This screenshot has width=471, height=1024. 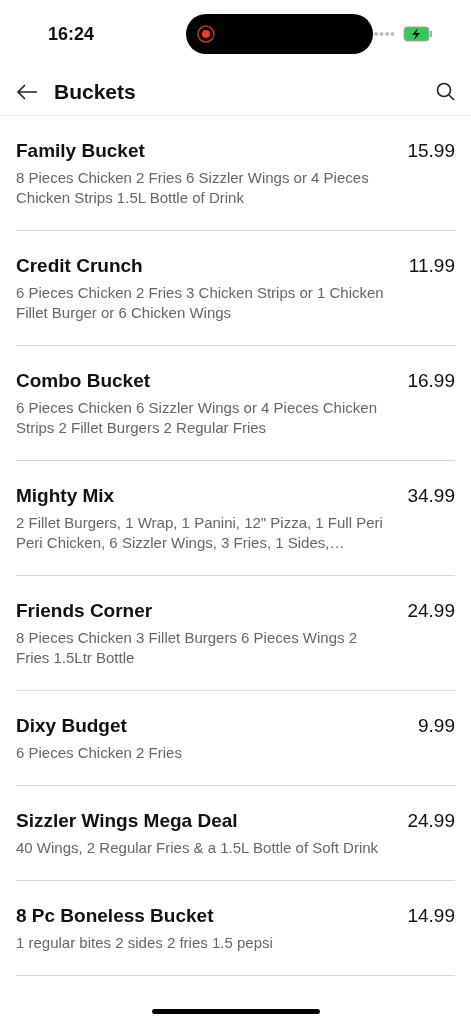 I want to click on item-price: 16.99, so click(x=431, y=381).